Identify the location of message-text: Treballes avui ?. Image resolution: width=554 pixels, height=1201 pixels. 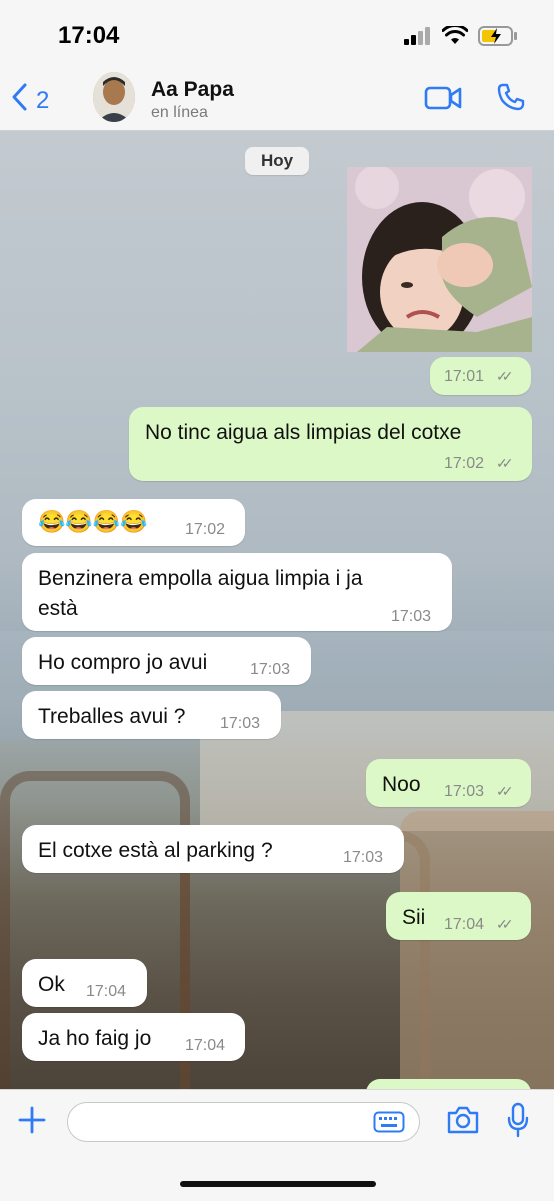
(112, 716).